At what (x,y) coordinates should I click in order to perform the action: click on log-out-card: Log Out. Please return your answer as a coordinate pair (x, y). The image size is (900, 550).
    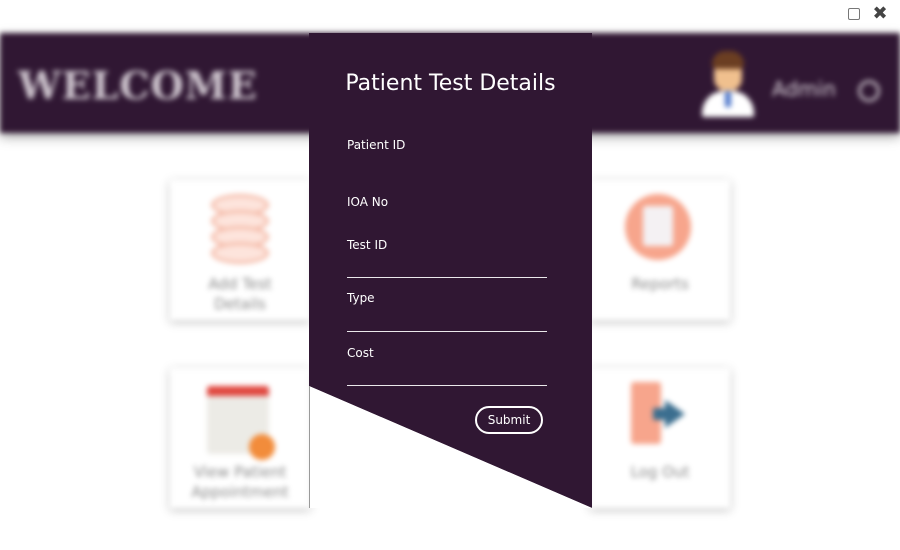
    Looking at the image, I should click on (660, 438).